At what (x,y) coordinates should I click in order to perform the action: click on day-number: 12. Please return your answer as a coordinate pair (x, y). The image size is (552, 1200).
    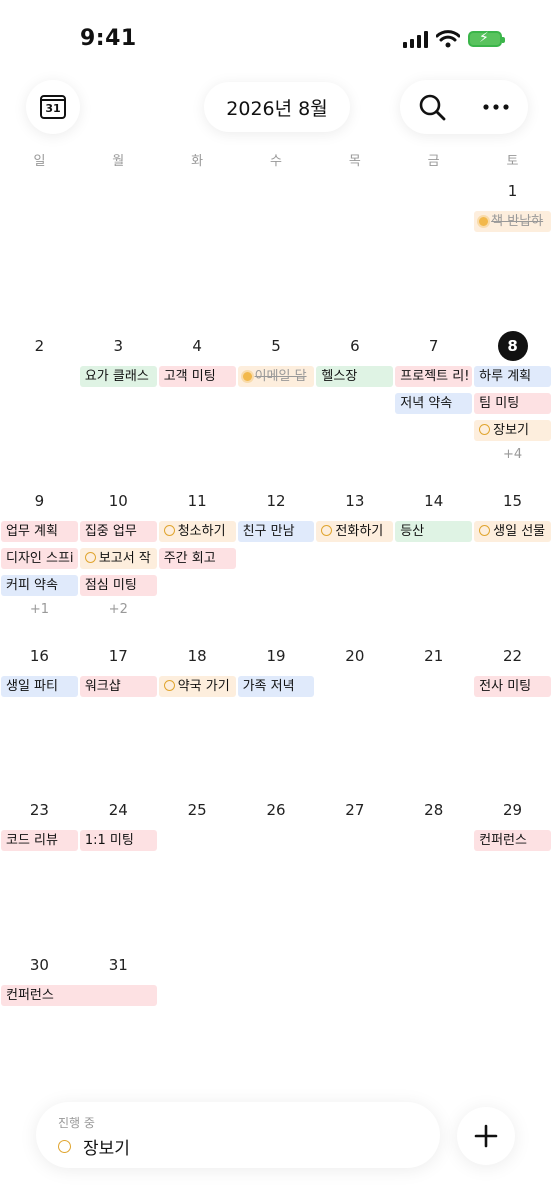
    Looking at the image, I should click on (276, 501).